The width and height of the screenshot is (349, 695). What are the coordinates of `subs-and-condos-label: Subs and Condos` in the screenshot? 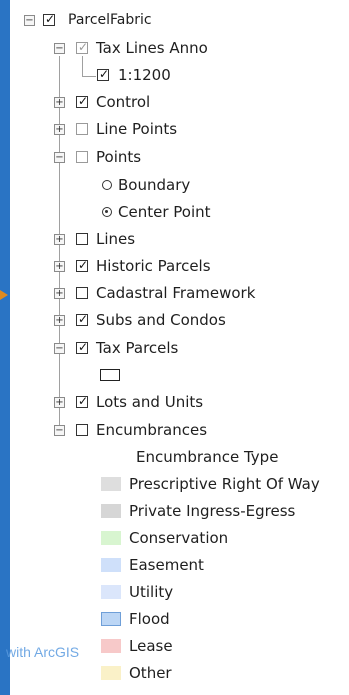 It's located at (161, 320).